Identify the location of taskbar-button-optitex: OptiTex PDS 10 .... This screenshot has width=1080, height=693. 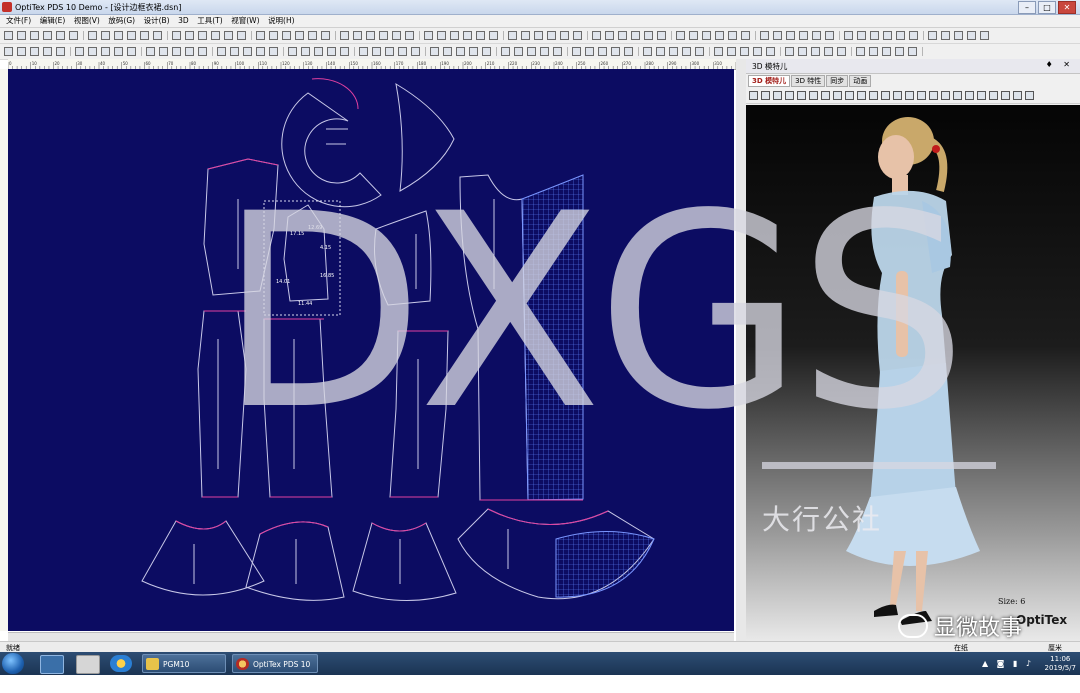
(275, 671).